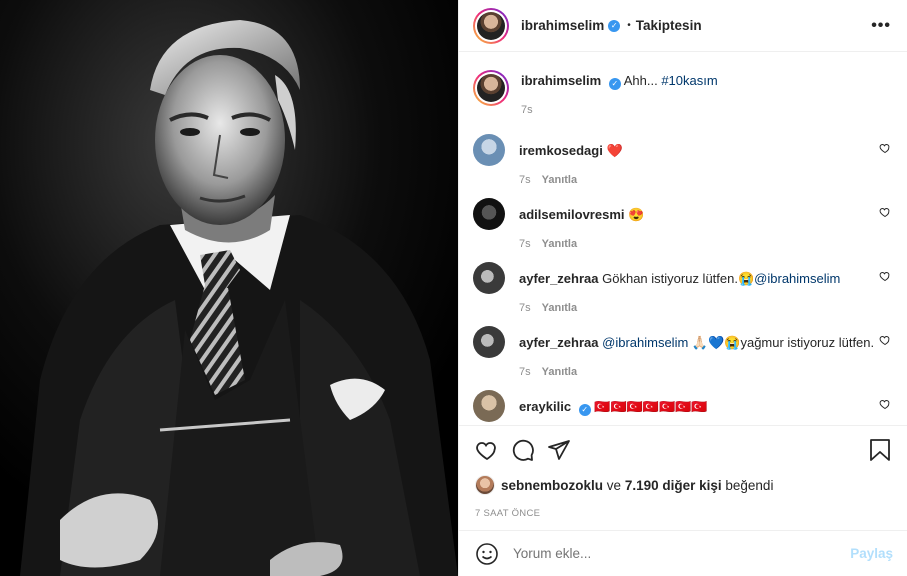 This screenshot has width=907, height=576. Describe the element at coordinates (527, 110) in the screenshot. I see `caption-time: 7s` at that location.